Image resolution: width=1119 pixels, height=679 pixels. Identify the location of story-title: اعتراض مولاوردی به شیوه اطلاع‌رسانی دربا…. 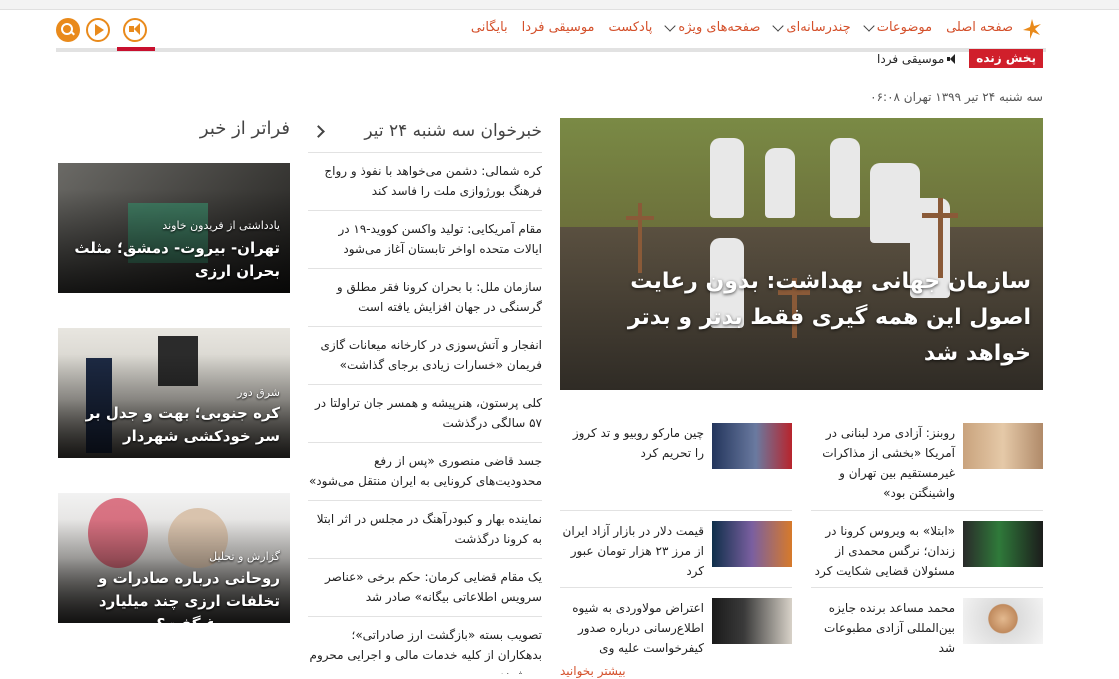
(632, 628).